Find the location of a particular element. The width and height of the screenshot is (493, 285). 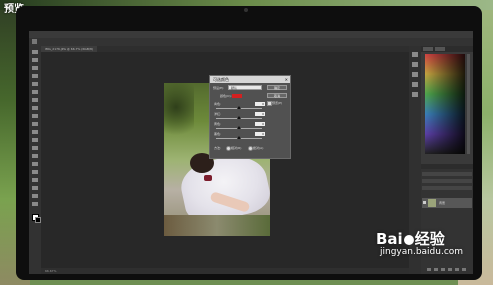

eraser-tool-icon is located at coordinates (35, 132).